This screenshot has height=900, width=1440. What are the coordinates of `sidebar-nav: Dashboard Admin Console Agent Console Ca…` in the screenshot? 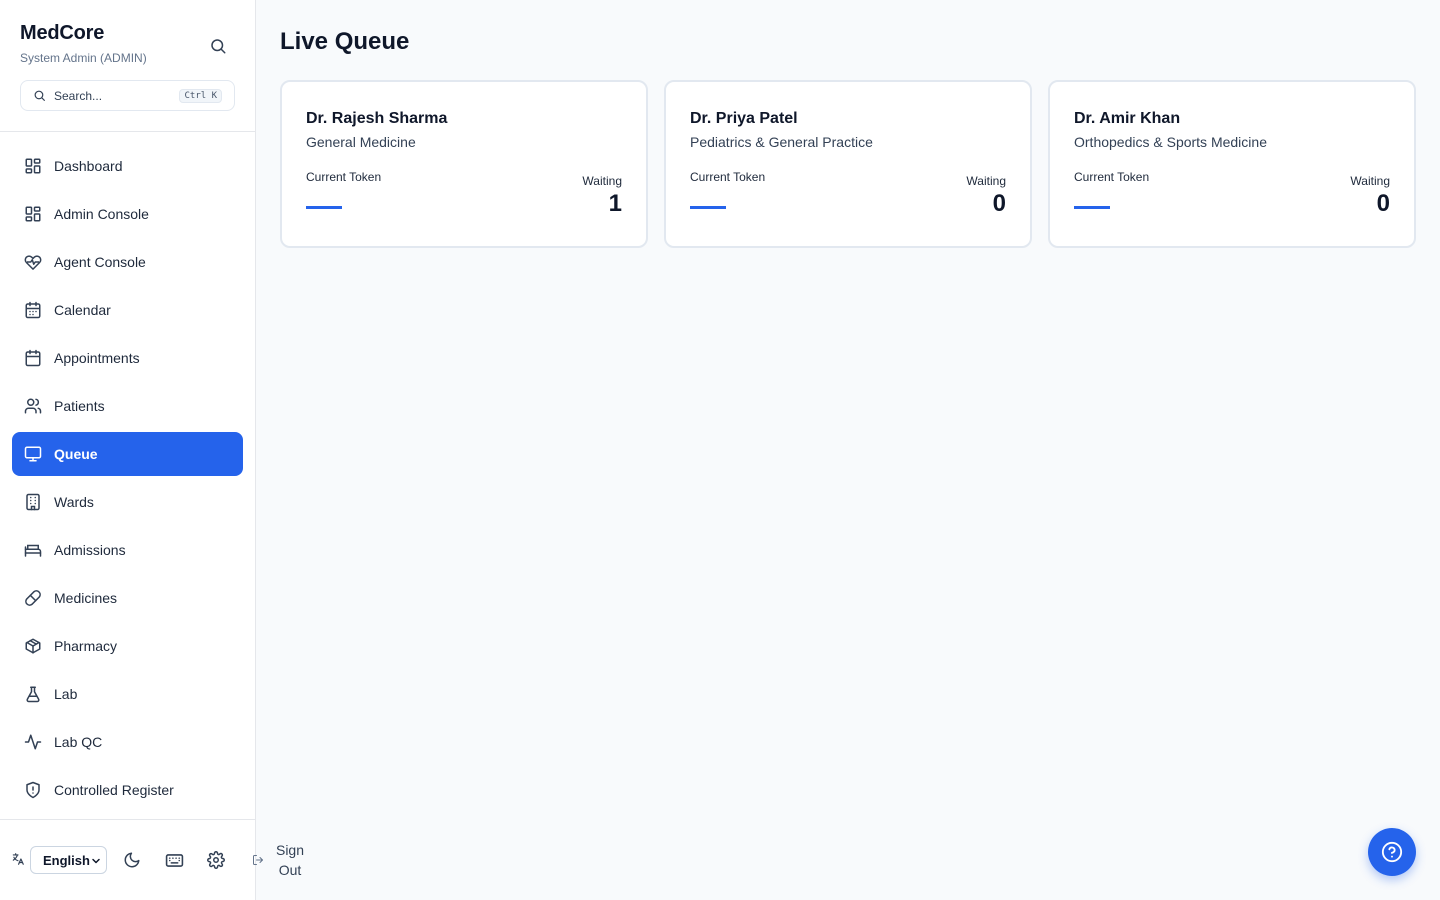 It's located at (127, 480).